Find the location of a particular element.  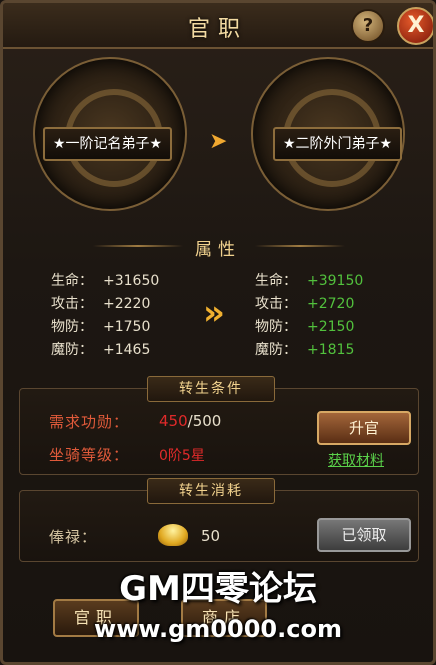

divider is located at coordinates (300, 246).